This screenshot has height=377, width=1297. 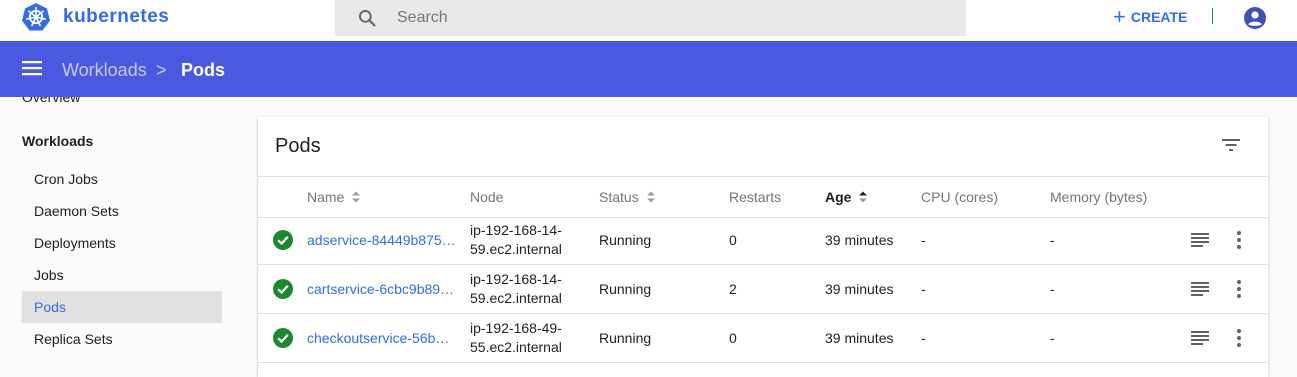 I want to click on column-header-status-label: Status, so click(x=619, y=197).